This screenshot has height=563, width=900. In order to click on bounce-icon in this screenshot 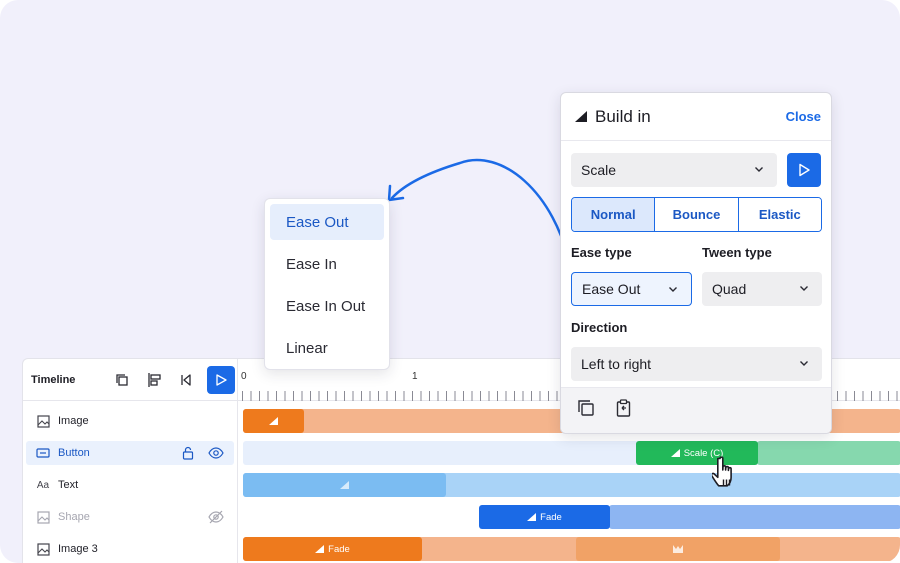, I will do `click(678, 549)`.